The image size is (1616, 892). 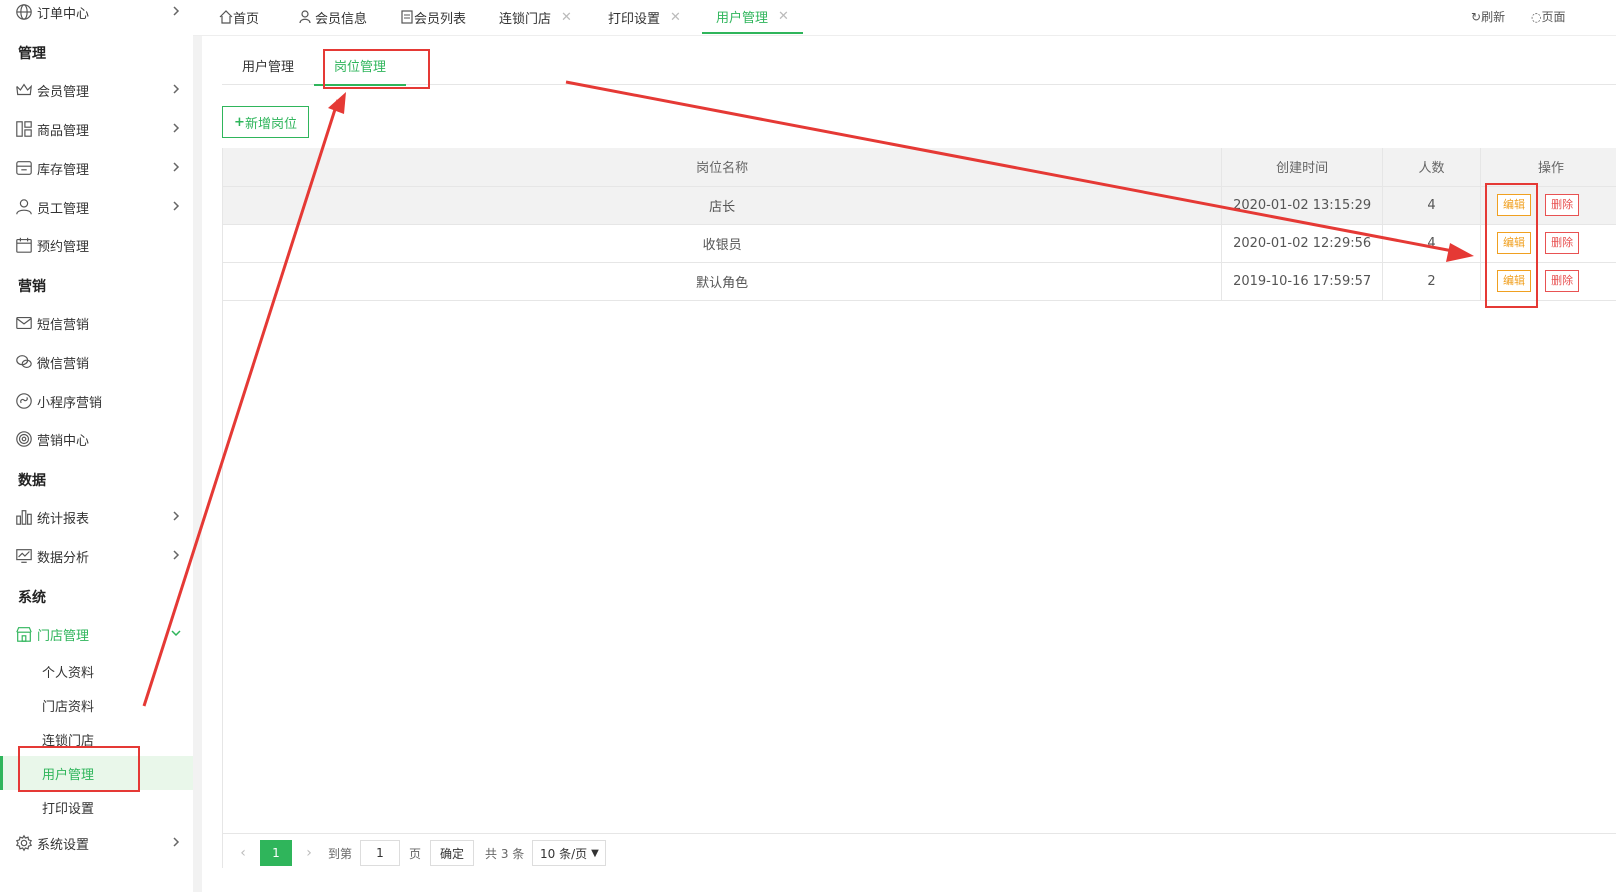 I want to click on plus-icon: +, so click(x=239, y=122).